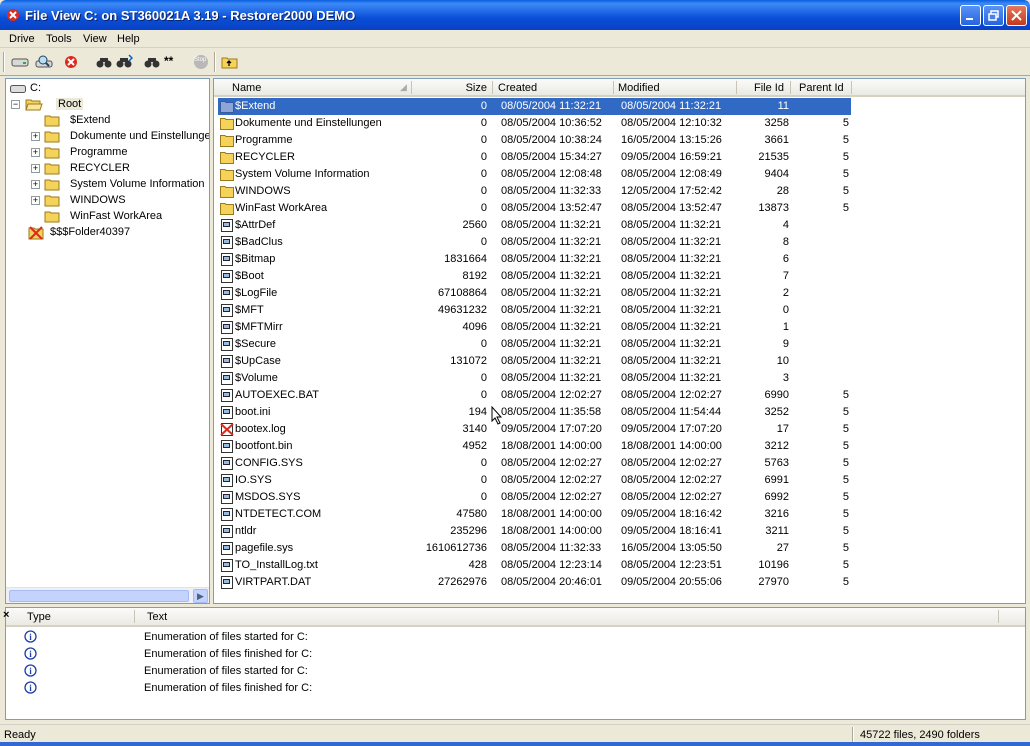 Image resolution: width=1030 pixels, height=746 pixels. What do you see at coordinates (551, 361) in the screenshot?
I see `file-created: 08/05/2004 11:32:21` at bounding box center [551, 361].